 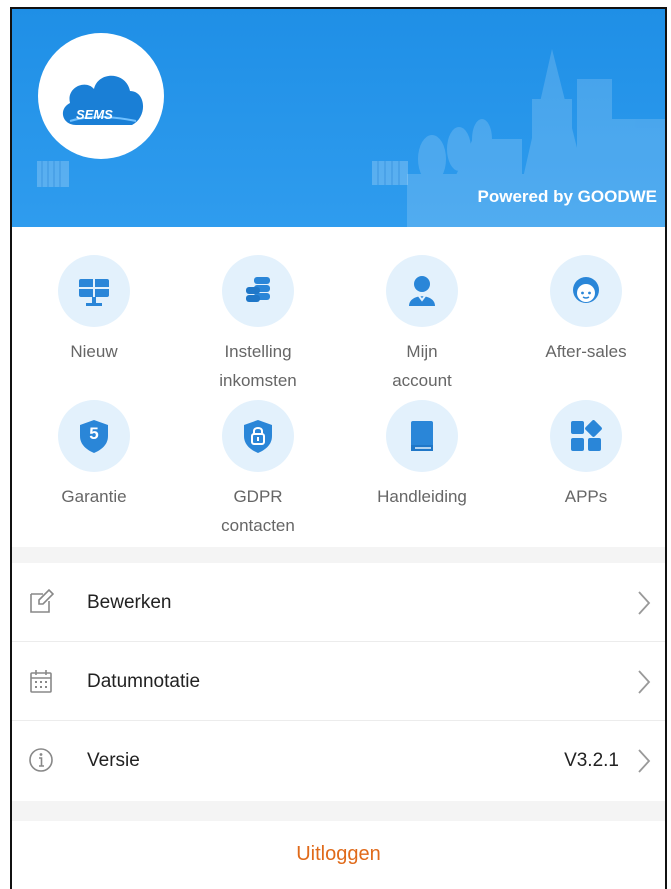 I want to click on grid-item-label: Nieuw, so click(x=94, y=351).